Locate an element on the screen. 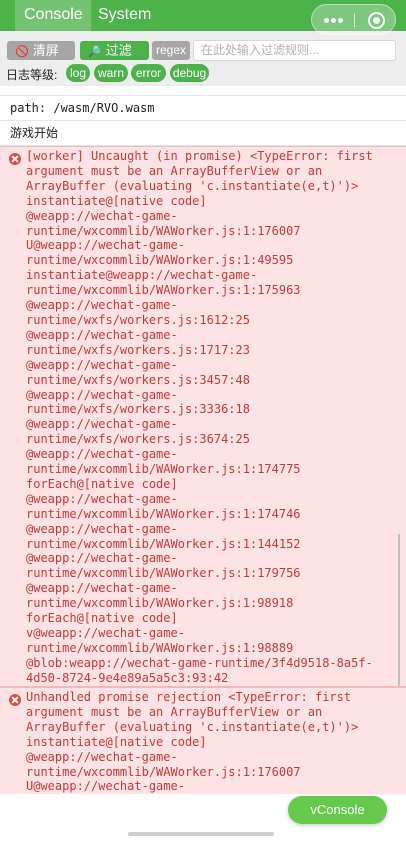 This screenshot has height=843, width=406. scrollbar is located at coordinates (399, 610).